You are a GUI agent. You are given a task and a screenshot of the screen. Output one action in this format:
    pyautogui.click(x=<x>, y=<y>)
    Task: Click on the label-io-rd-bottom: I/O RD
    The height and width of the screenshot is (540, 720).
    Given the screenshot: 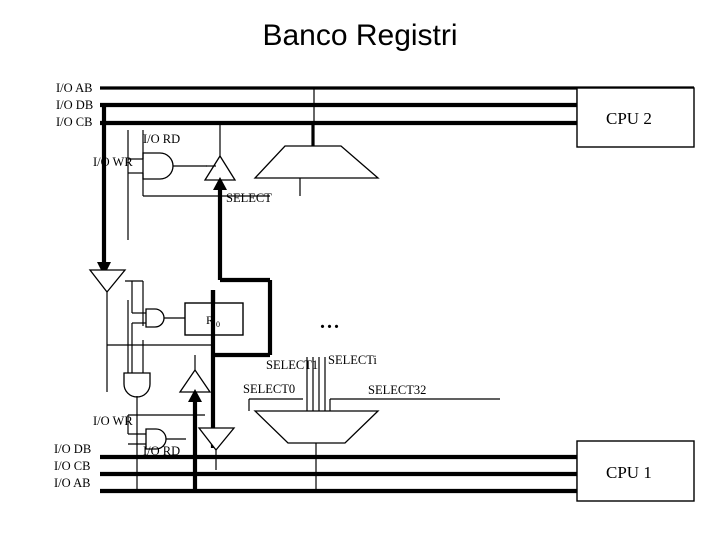 What is the action you would take?
    pyautogui.click(x=161, y=451)
    